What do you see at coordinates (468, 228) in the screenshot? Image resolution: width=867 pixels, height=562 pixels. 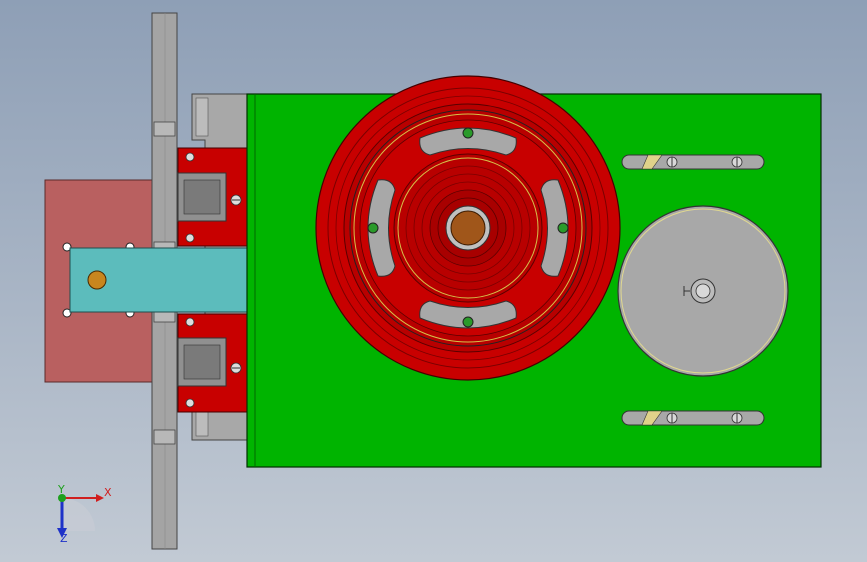 I see `pulley-hub` at bounding box center [468, 228].